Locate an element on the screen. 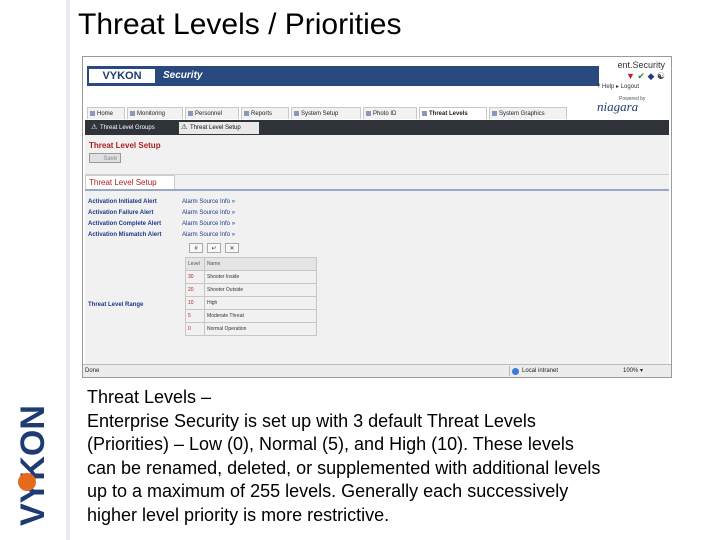  nav-tab-photo-id: Photo ID is located at coordinates (390, 113).